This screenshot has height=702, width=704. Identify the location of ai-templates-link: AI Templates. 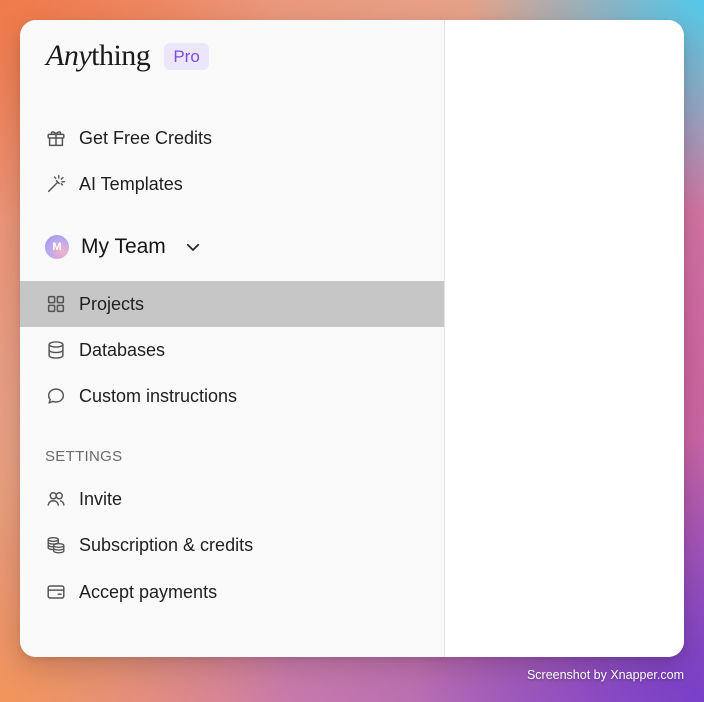
(232, 184).